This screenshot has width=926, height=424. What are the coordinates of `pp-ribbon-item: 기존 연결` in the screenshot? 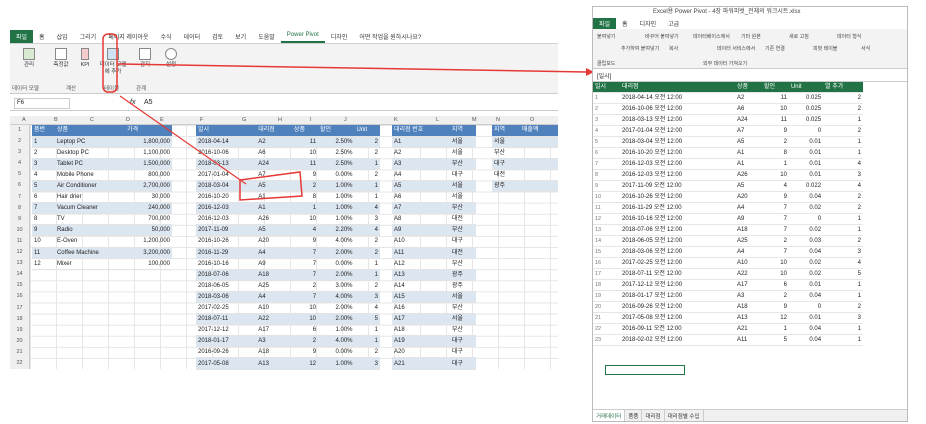 It's located at (775, 48).